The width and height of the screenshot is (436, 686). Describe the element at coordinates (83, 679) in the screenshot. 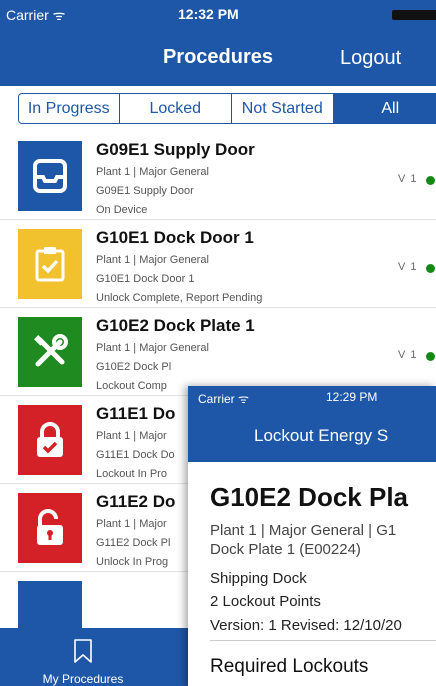

I see `tab-label: My Procedures` at that location.